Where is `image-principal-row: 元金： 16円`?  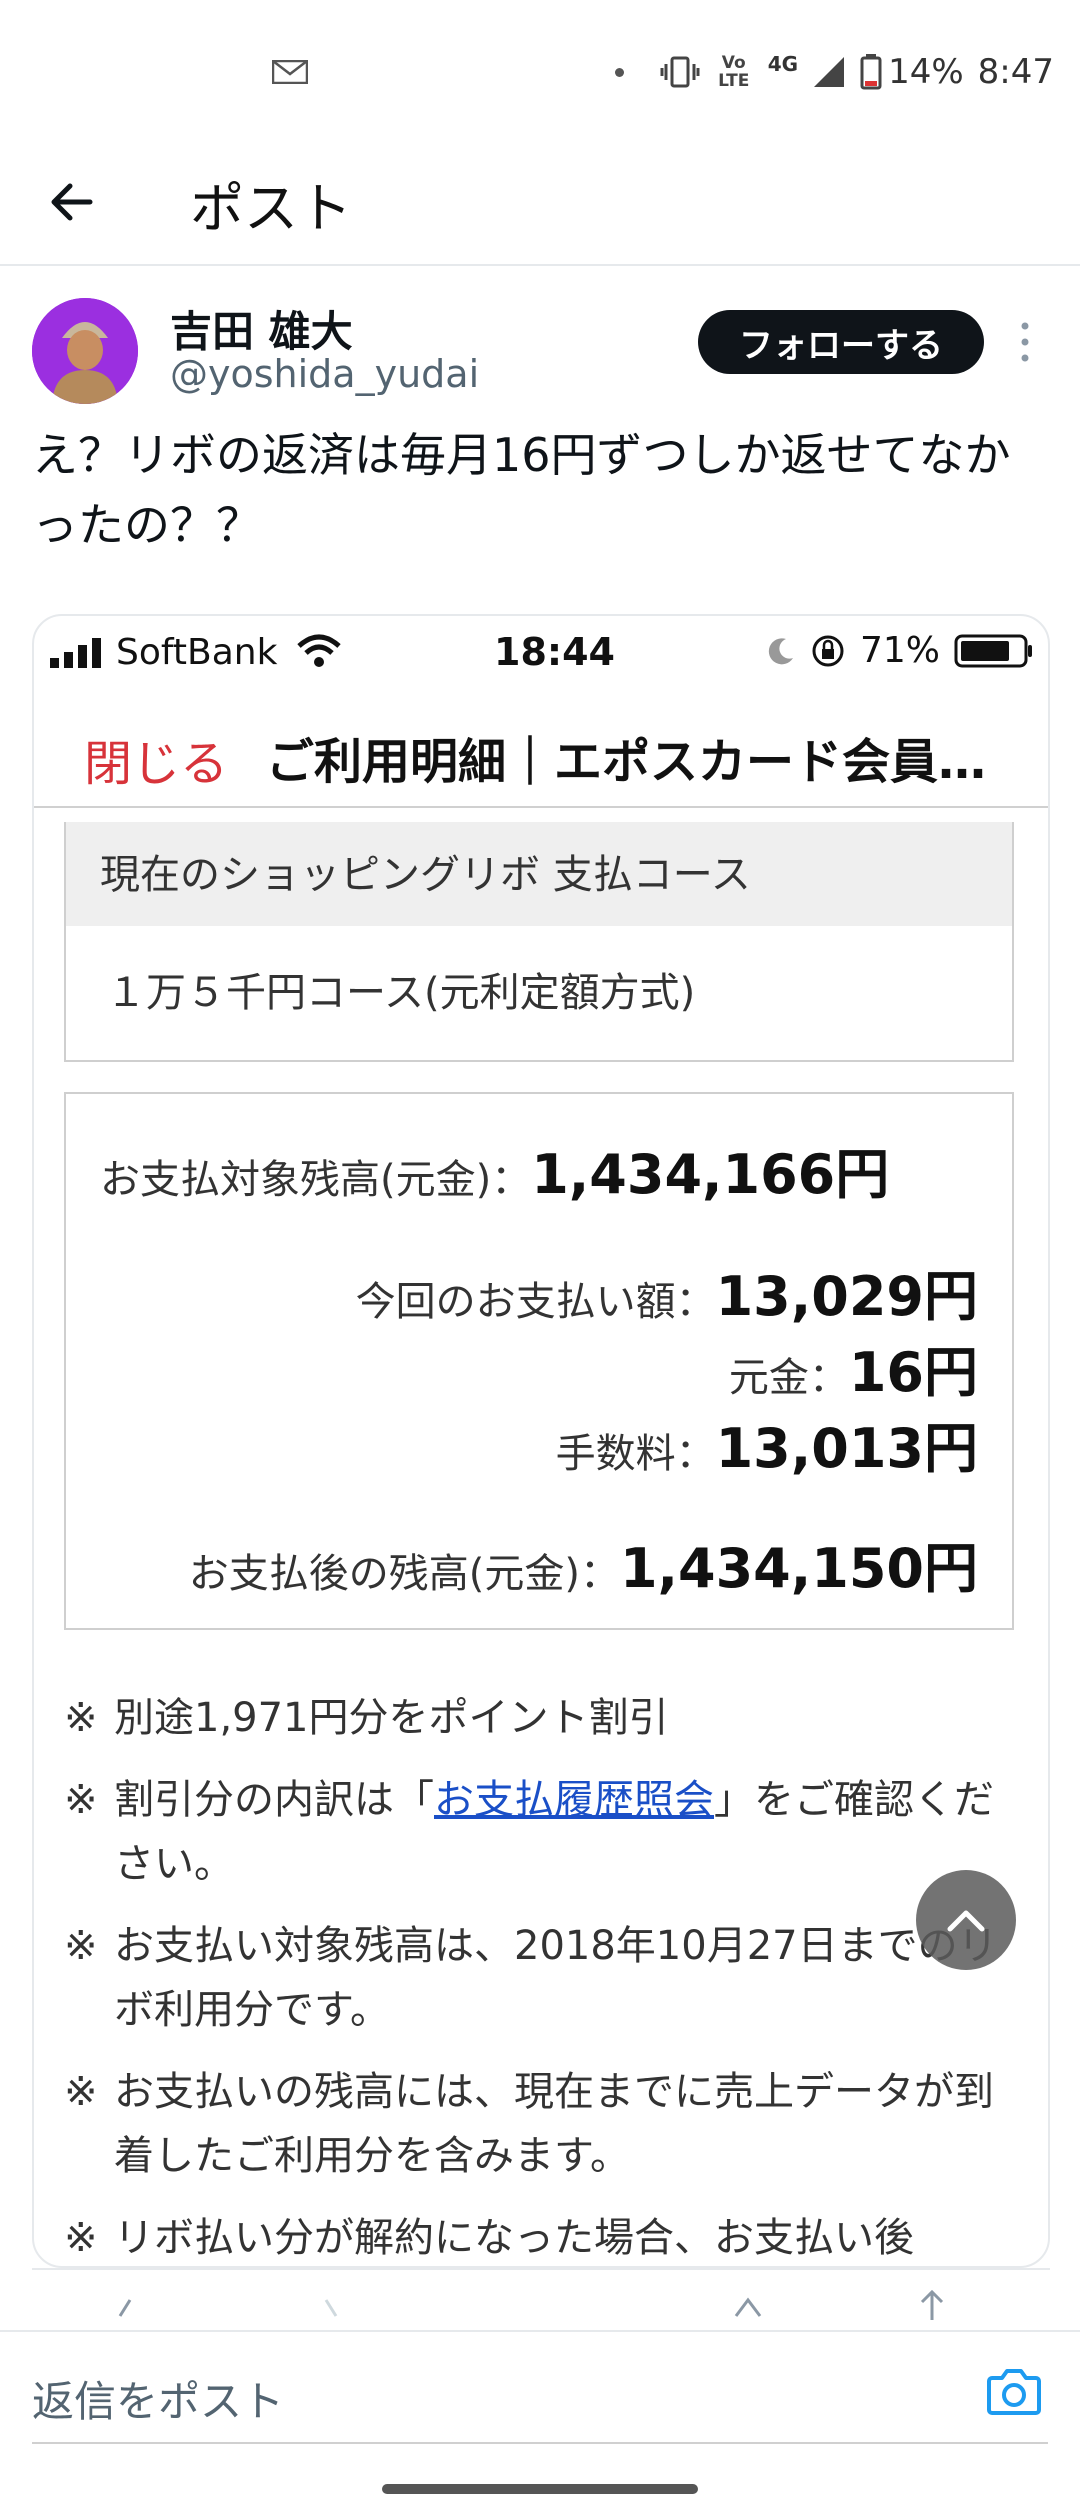 image-principal-row: 元金： 16円 is located at coordinates (853, 1367).